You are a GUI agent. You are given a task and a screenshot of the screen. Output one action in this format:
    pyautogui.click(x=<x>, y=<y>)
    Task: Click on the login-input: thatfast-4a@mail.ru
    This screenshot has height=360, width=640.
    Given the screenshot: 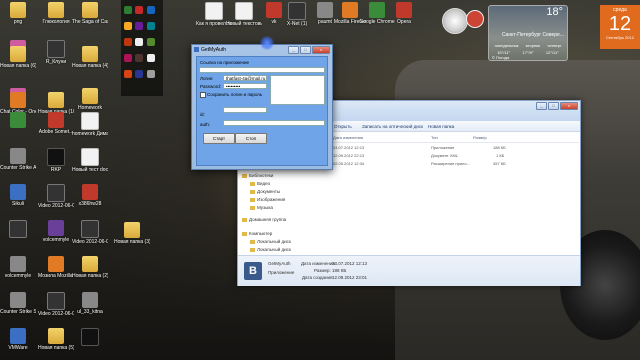 What is the action you would take?
    pyautogui.click(x=245, y=78)
    